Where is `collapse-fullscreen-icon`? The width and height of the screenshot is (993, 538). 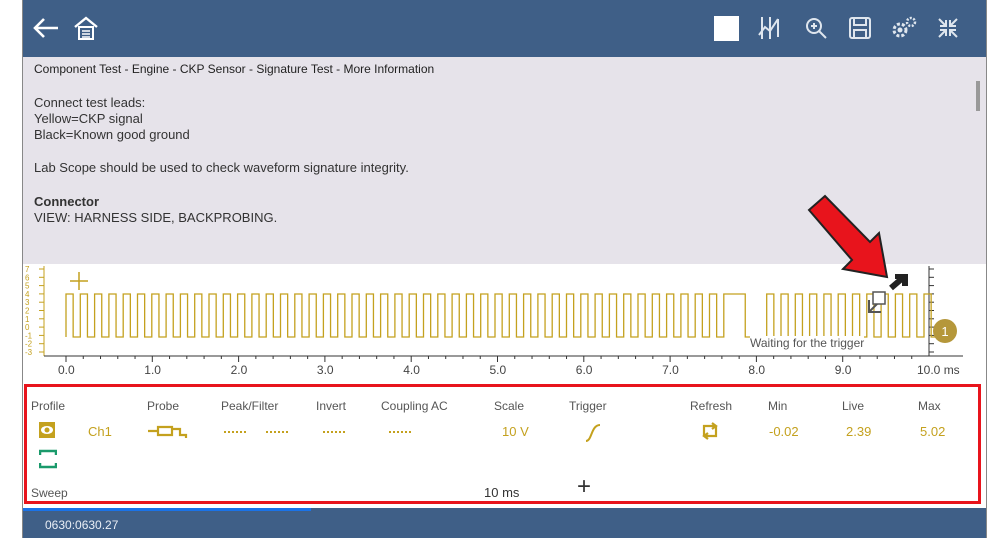 collapse-fullscreen-icon is located at coordinates (948, 28).